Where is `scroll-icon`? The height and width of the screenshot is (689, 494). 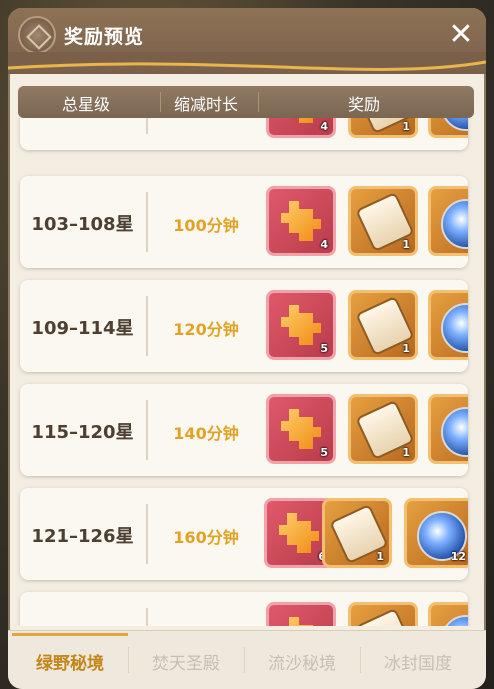
scroll-icon is located at coordinates (383, 614).